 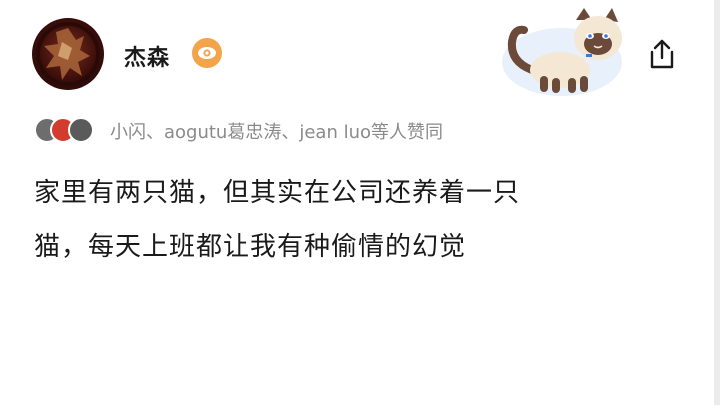 I want to click on author-avatar, so click(x=68, y=54).